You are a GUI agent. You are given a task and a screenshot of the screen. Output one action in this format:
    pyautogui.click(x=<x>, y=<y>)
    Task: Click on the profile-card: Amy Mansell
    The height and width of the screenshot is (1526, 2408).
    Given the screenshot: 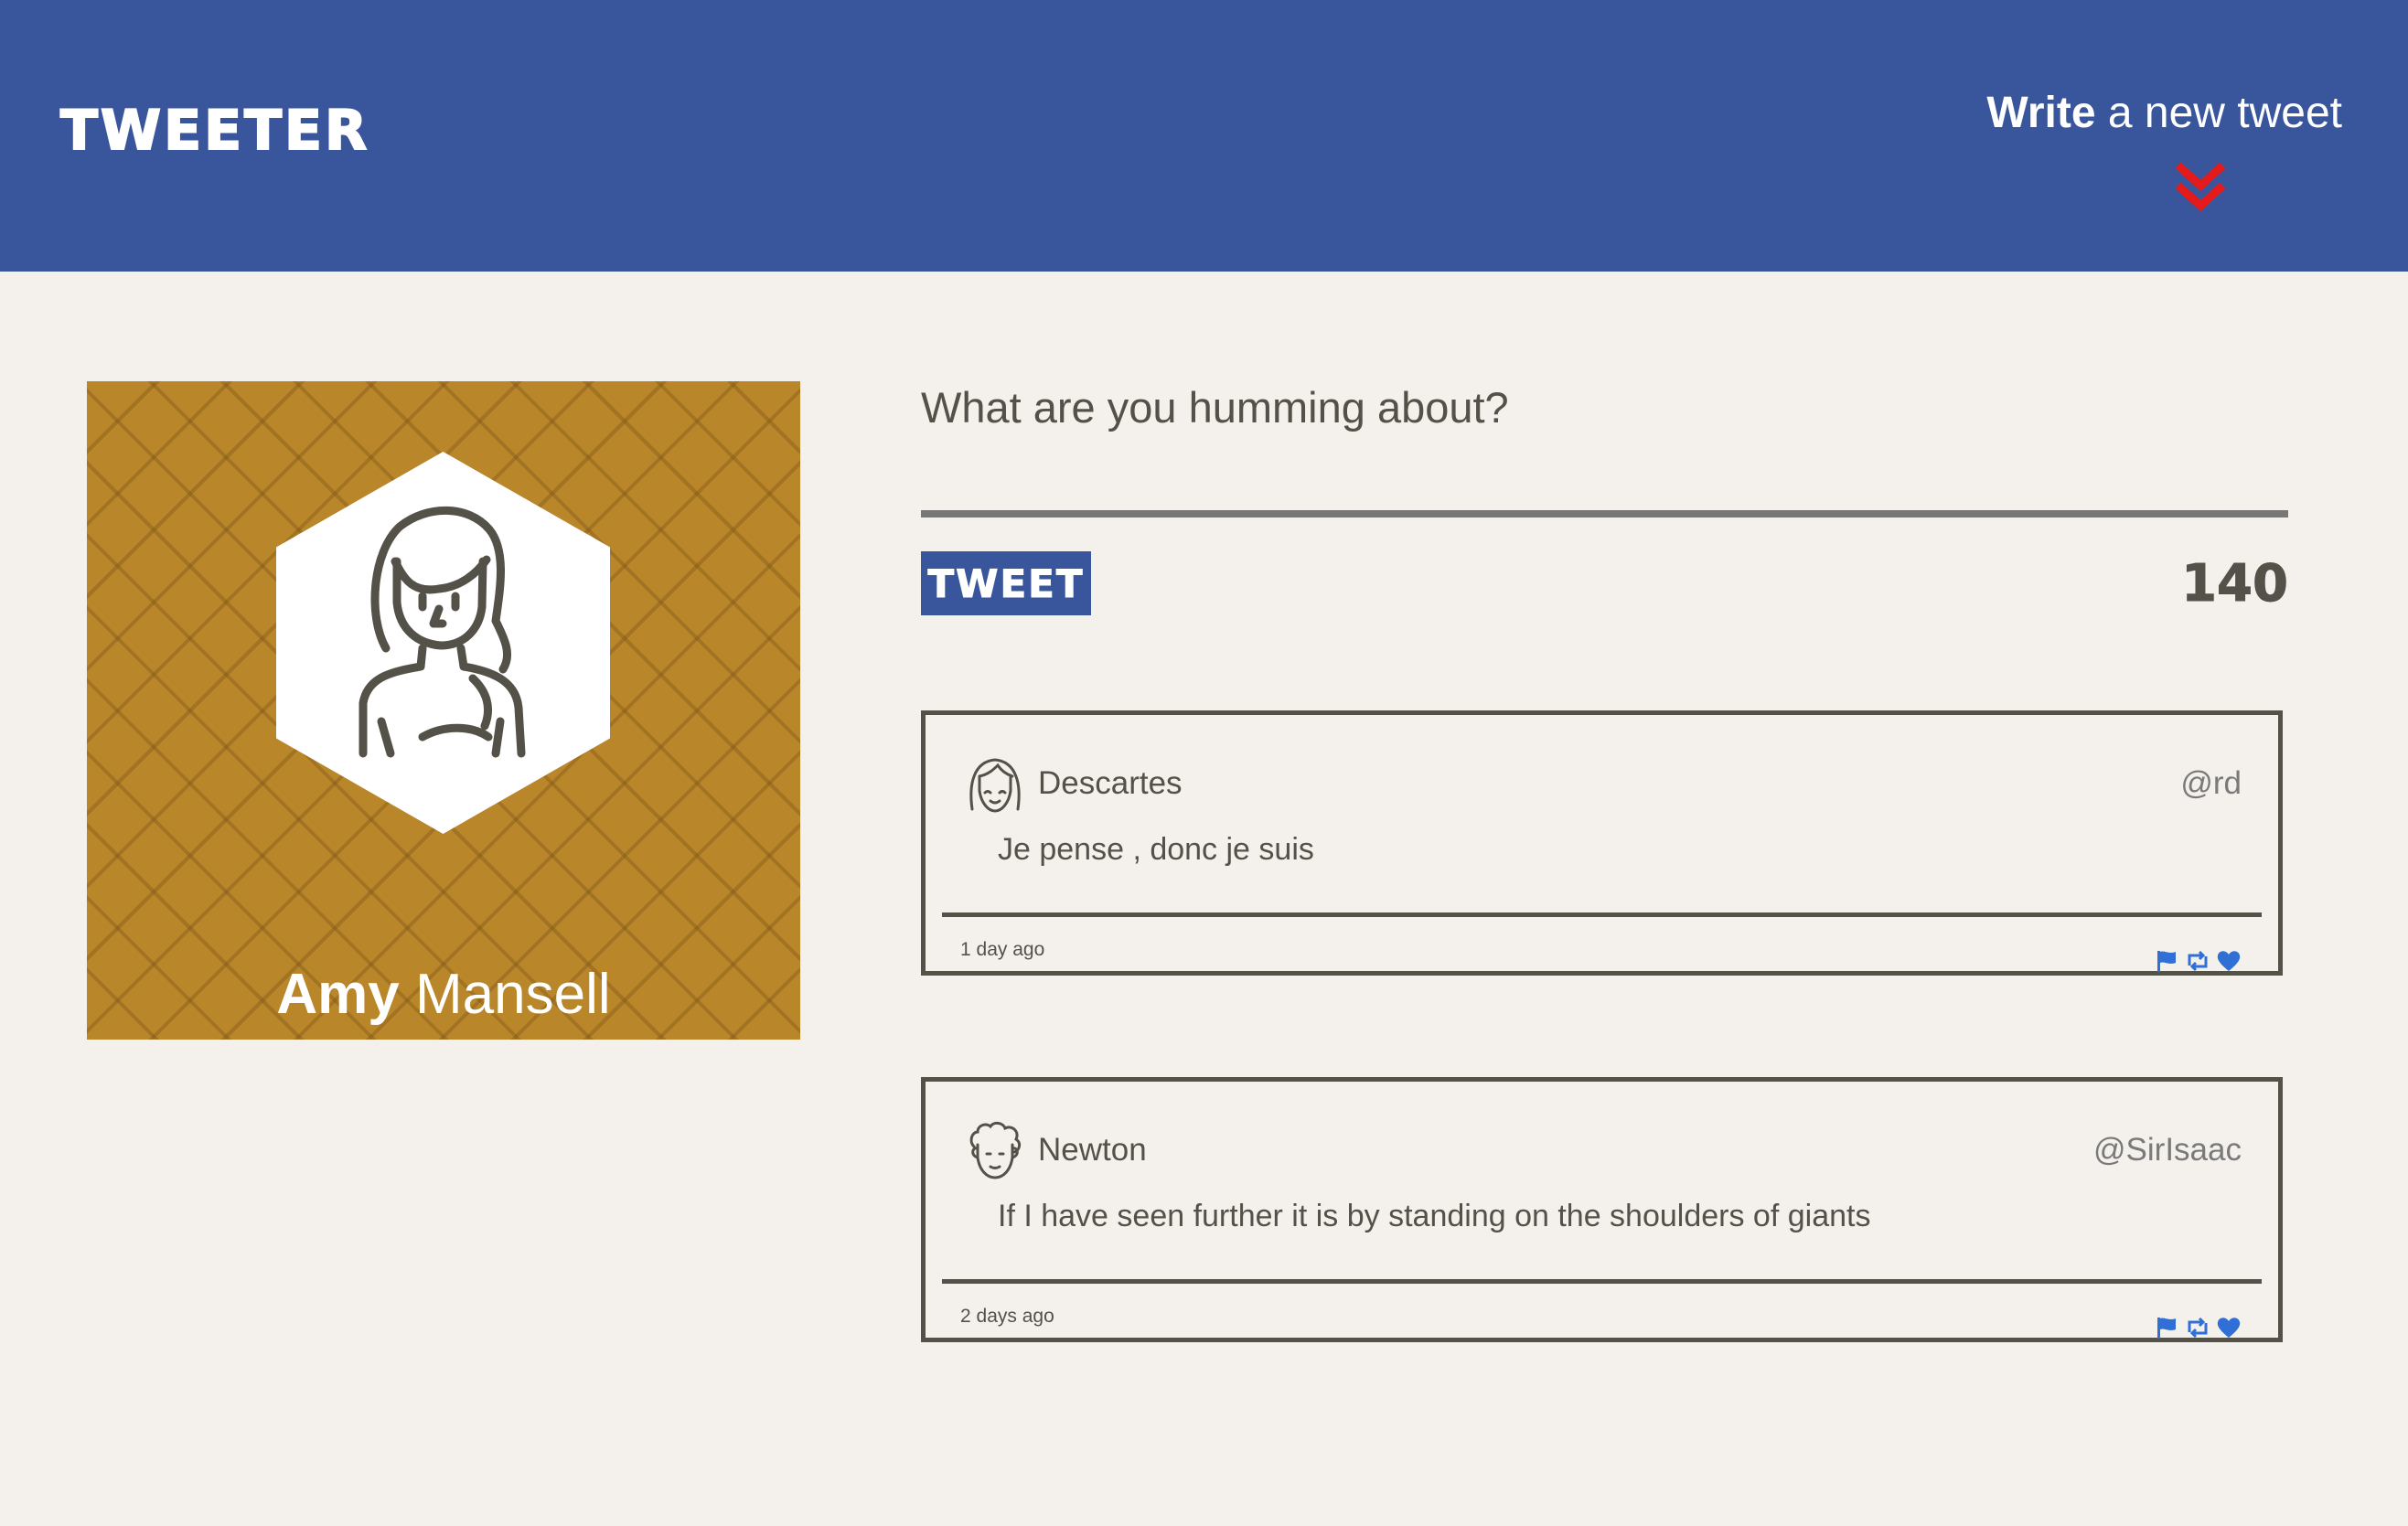 What is the action you would take?
    pyautogui.click(x=444, y=710)
    